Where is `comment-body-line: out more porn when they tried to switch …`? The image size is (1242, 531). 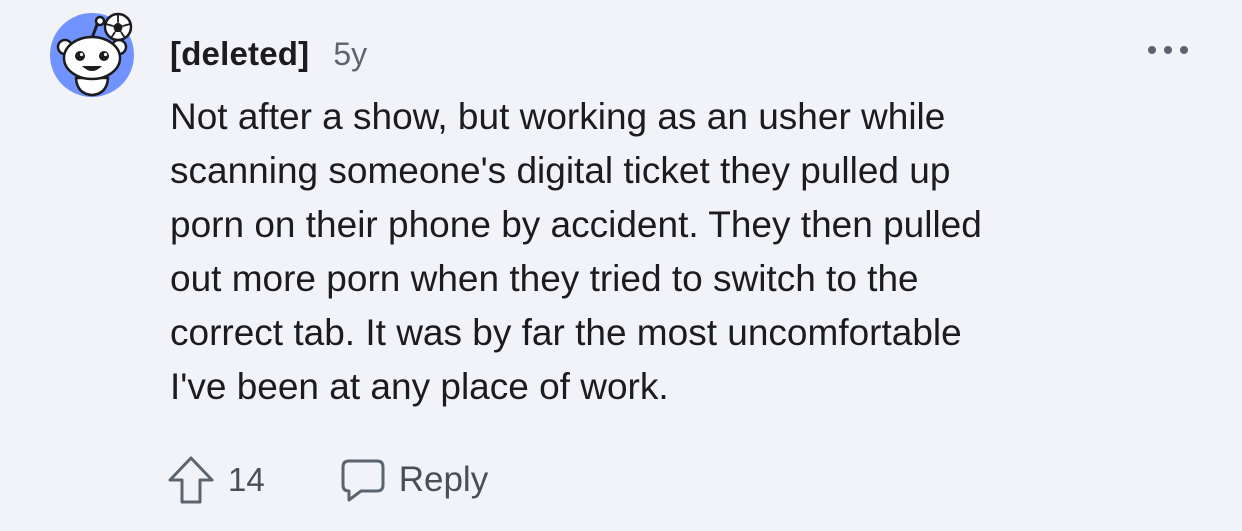
comment-body-line: out more porn when they tried to switch … is located at coordinates (544, 278).